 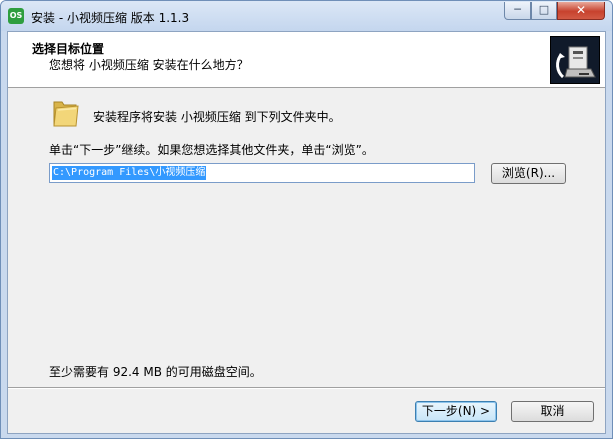 I want to click on title-bar: OS 安装 - 小视频压缩 版本 1.1.3 ─ □ ✕, so click(x=306, y=16).